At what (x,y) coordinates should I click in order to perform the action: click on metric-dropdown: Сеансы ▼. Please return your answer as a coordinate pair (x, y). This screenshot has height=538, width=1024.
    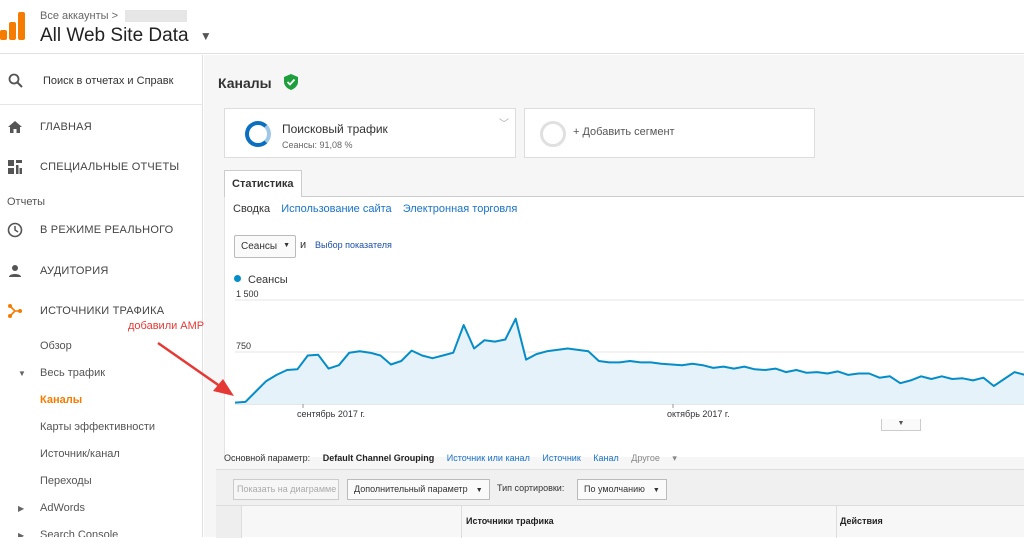
    Looking at the image, I should click on (265, 246).